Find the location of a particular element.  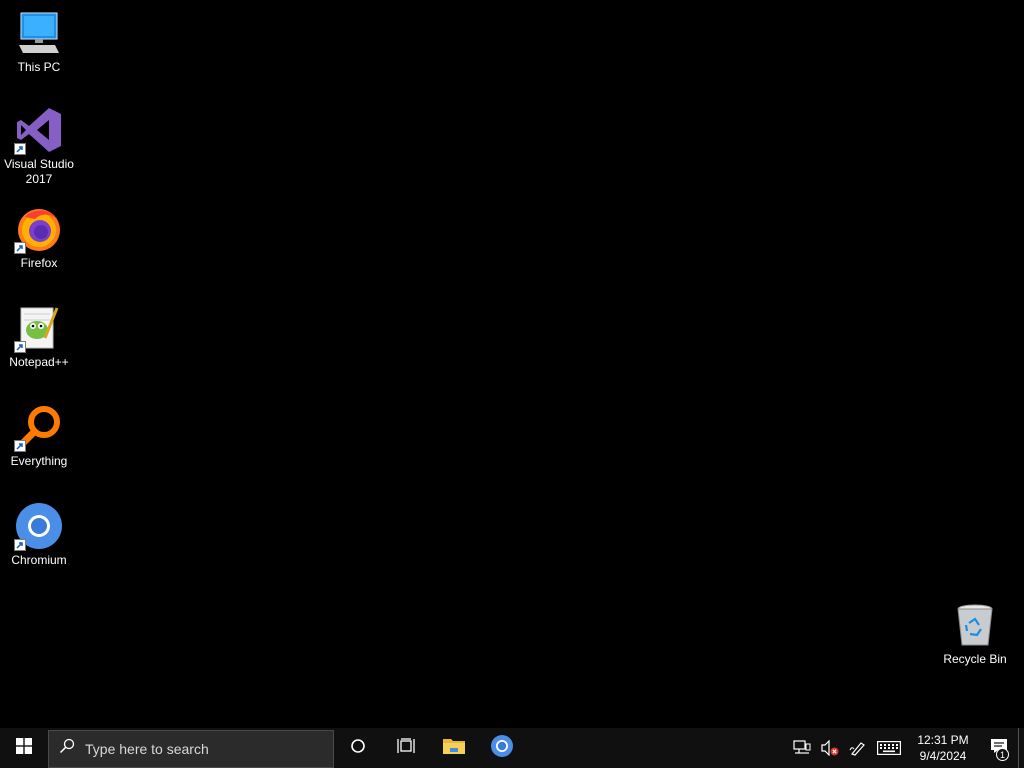

notepad-plus-plus-icon is located at coordinates (39, 328).